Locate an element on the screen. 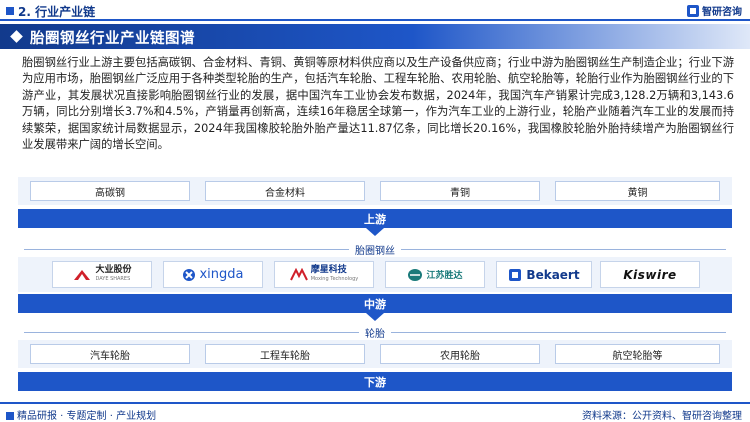  section-label: 2. 行业产业链 is located at coordinates (57, 12).